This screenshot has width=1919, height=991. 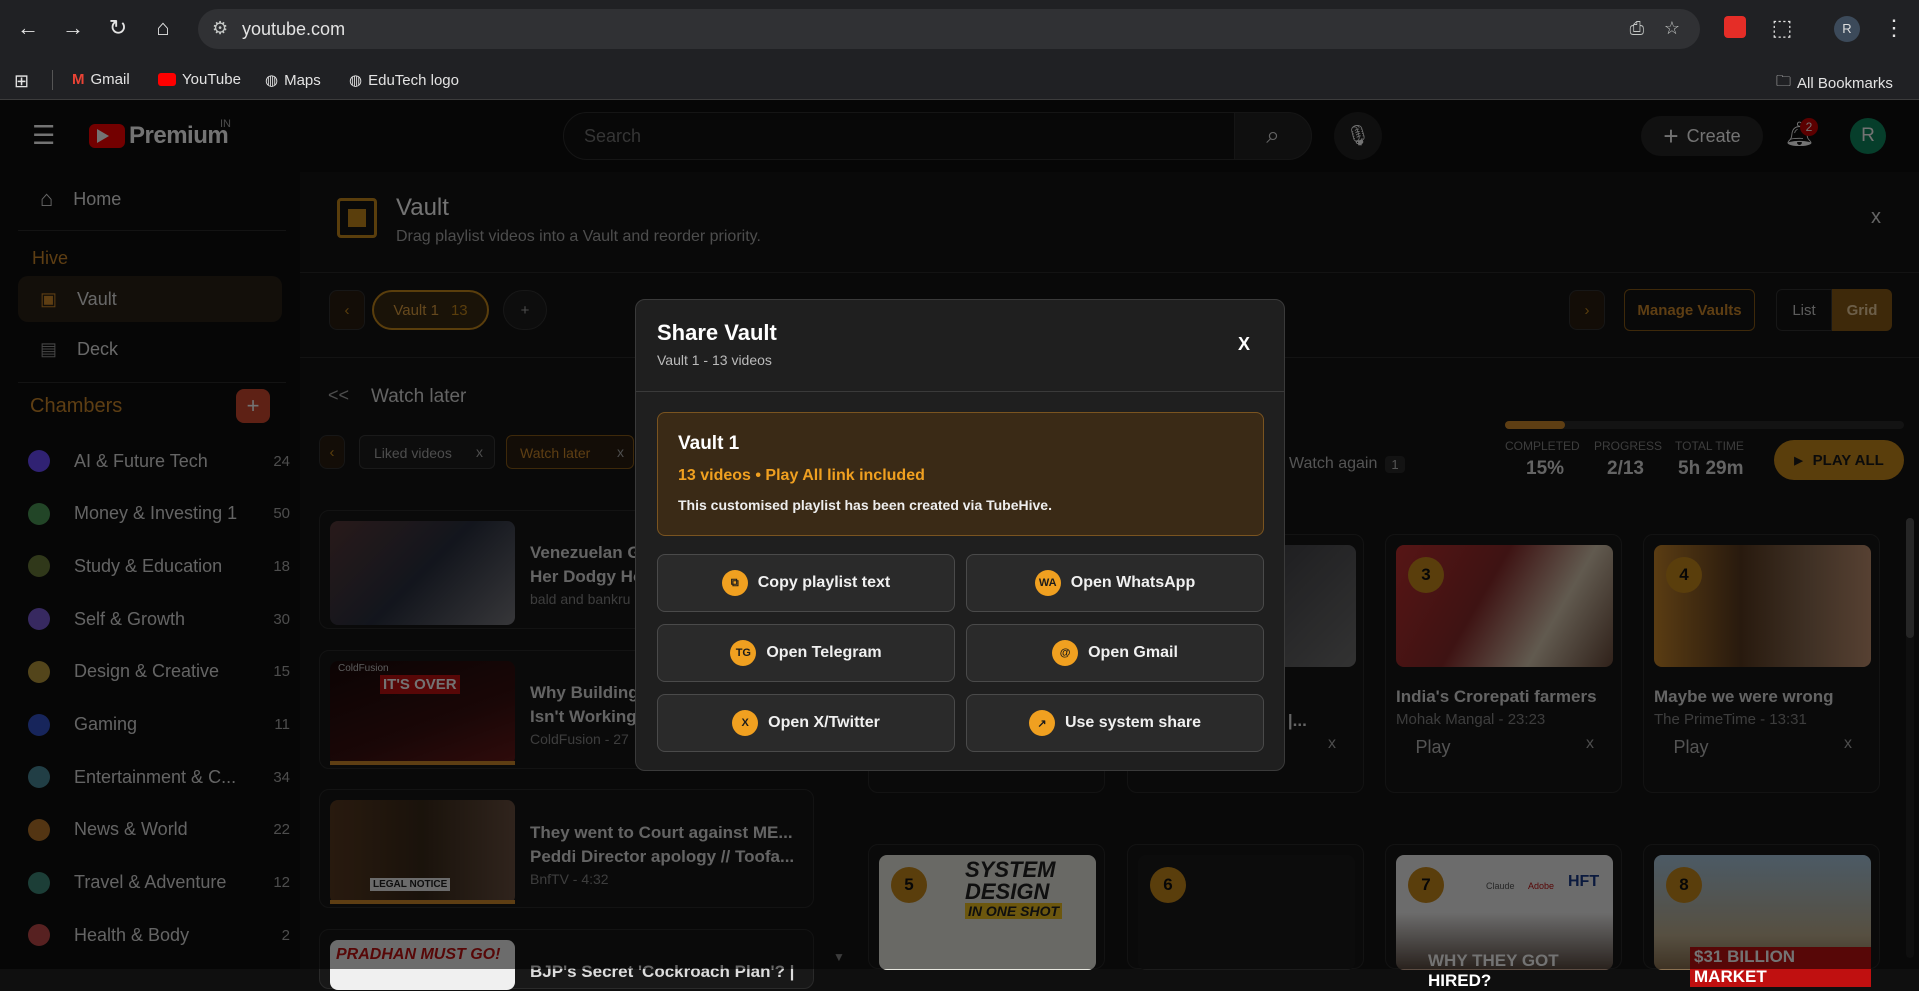 I want to click on sidebar-item-home: ⌂ Home, so click(x=150, y=199).